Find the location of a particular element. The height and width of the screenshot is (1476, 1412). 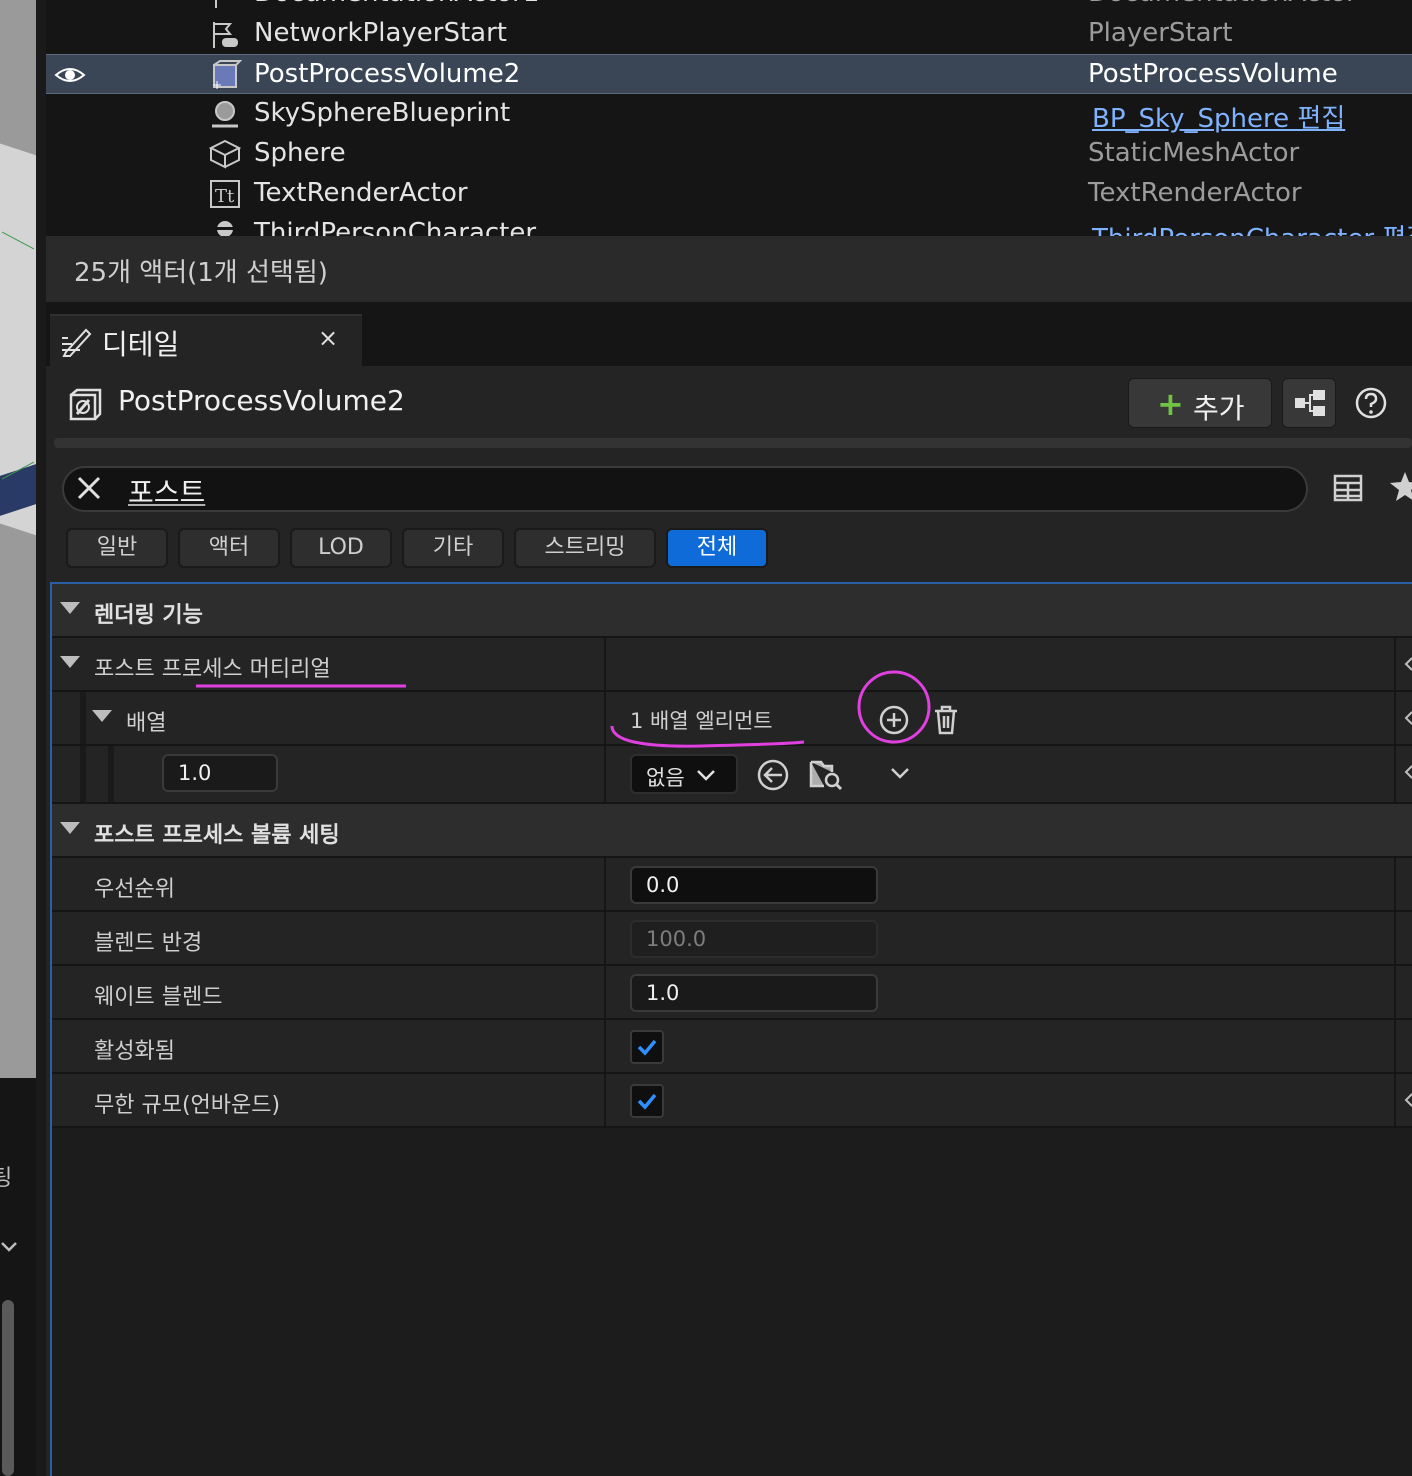

property-blend-radius: 블렌드 반경 100.0 is located at coordinates (732, 939).